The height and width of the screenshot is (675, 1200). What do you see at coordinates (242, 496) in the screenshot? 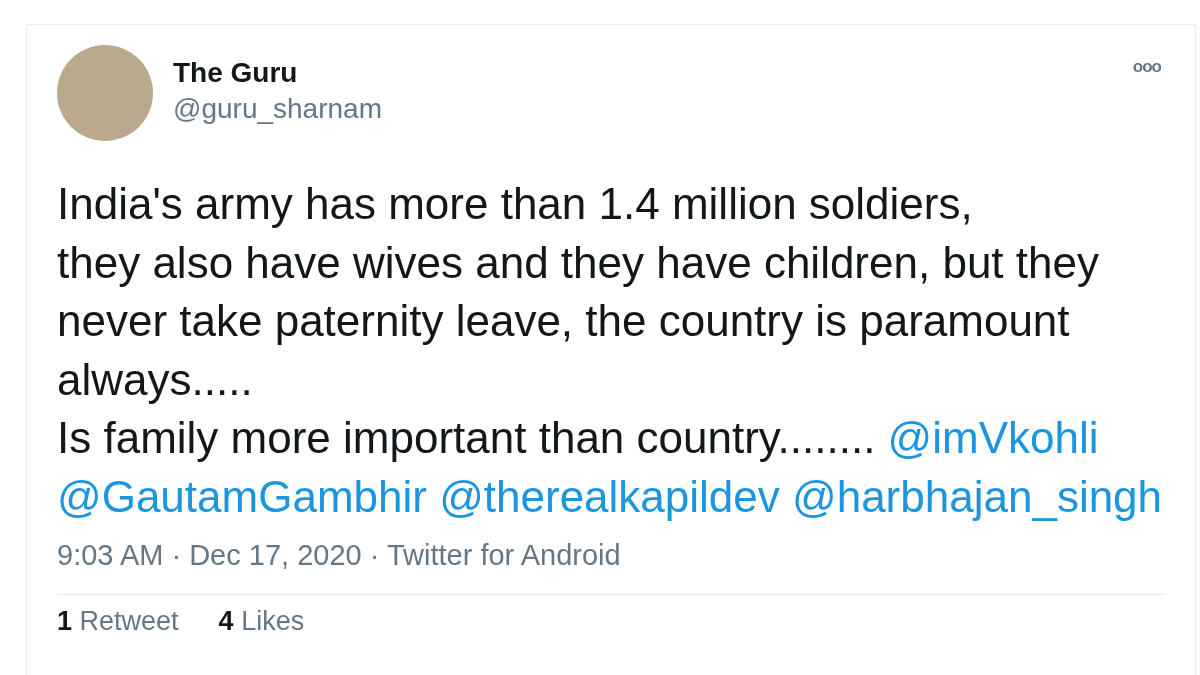
I see `mention-link: @GautamGambhir` at bounding box center [242, 496].